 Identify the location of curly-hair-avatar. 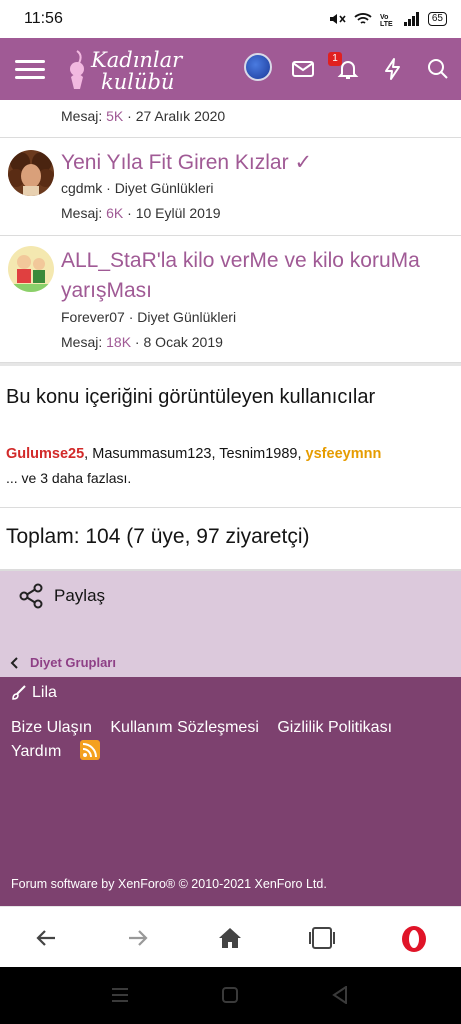
(31, 173).